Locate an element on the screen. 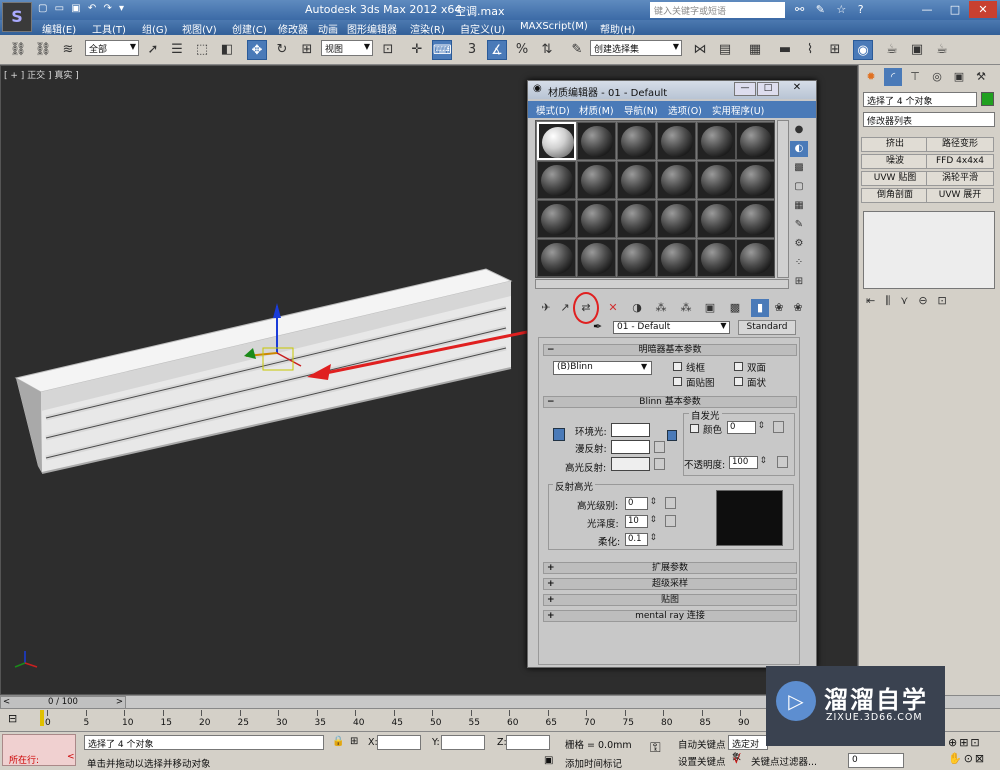  object-color-swatch is located at coordinates (987, 99).